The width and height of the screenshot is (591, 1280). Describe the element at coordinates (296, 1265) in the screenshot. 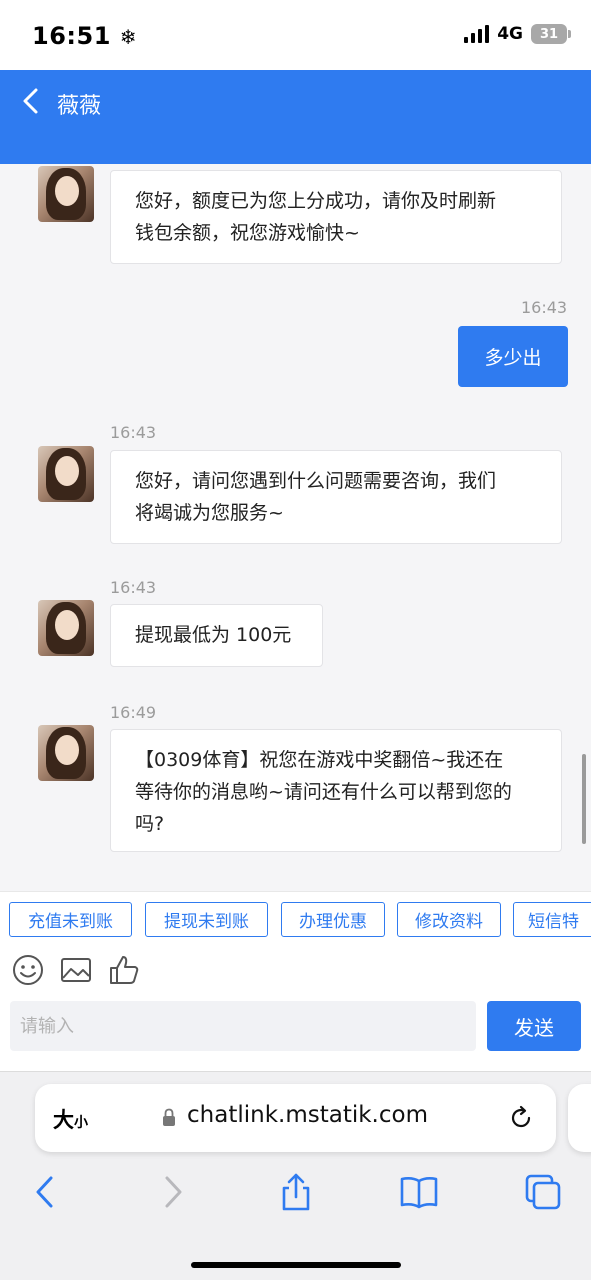

I see `home-indicator` at that location.